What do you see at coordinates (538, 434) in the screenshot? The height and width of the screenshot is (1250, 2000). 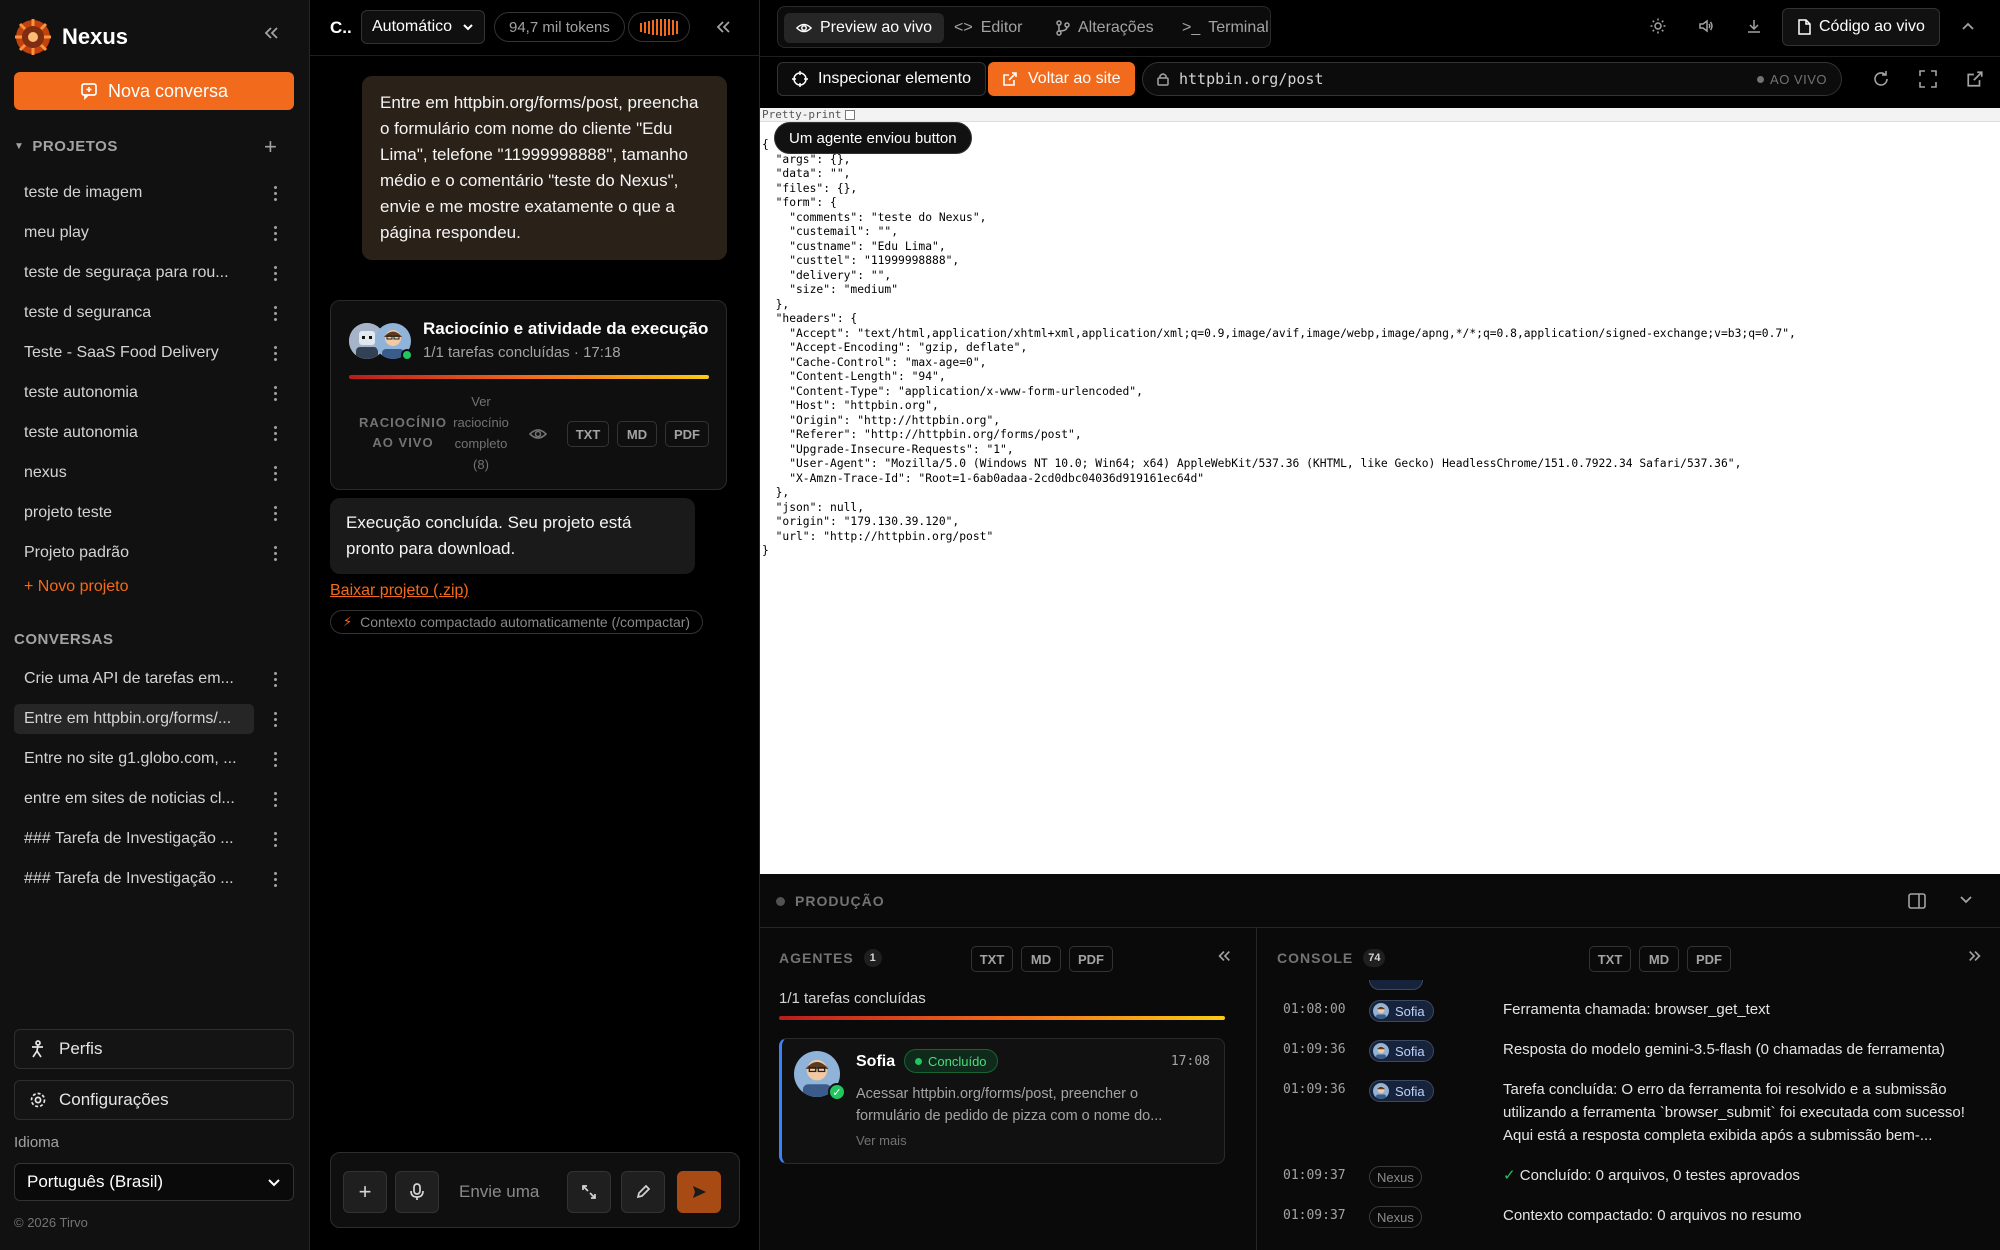 I see `eye-icon` at bounding box center [538, 434].